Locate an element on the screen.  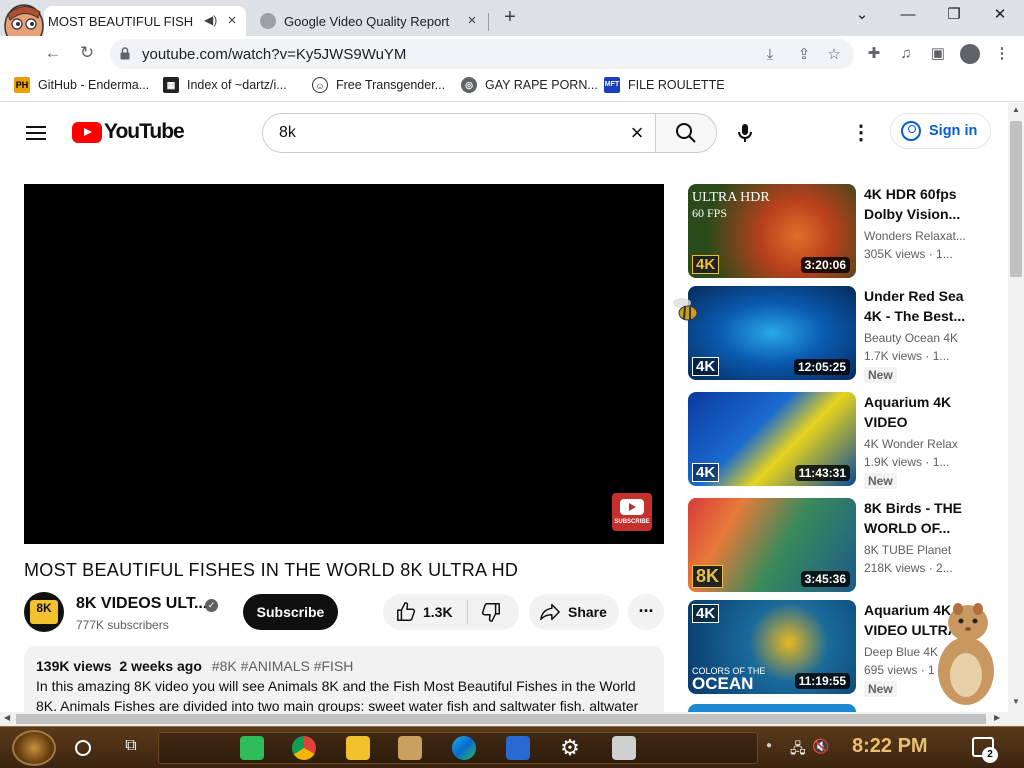
subscribe-button: Subscribe is located at coordinates (290, 612).